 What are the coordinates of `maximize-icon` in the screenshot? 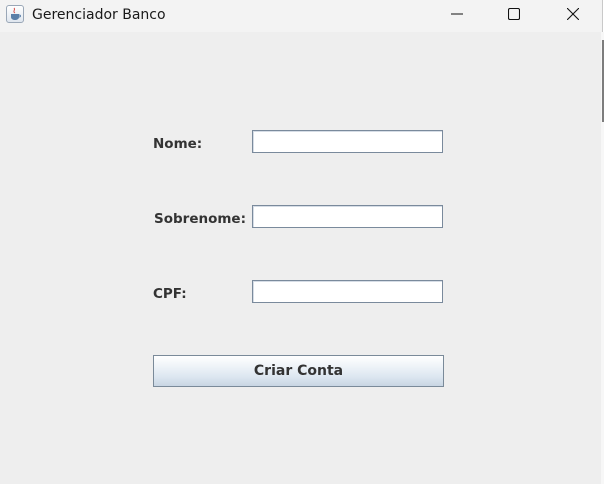 It's located at (514, 14).